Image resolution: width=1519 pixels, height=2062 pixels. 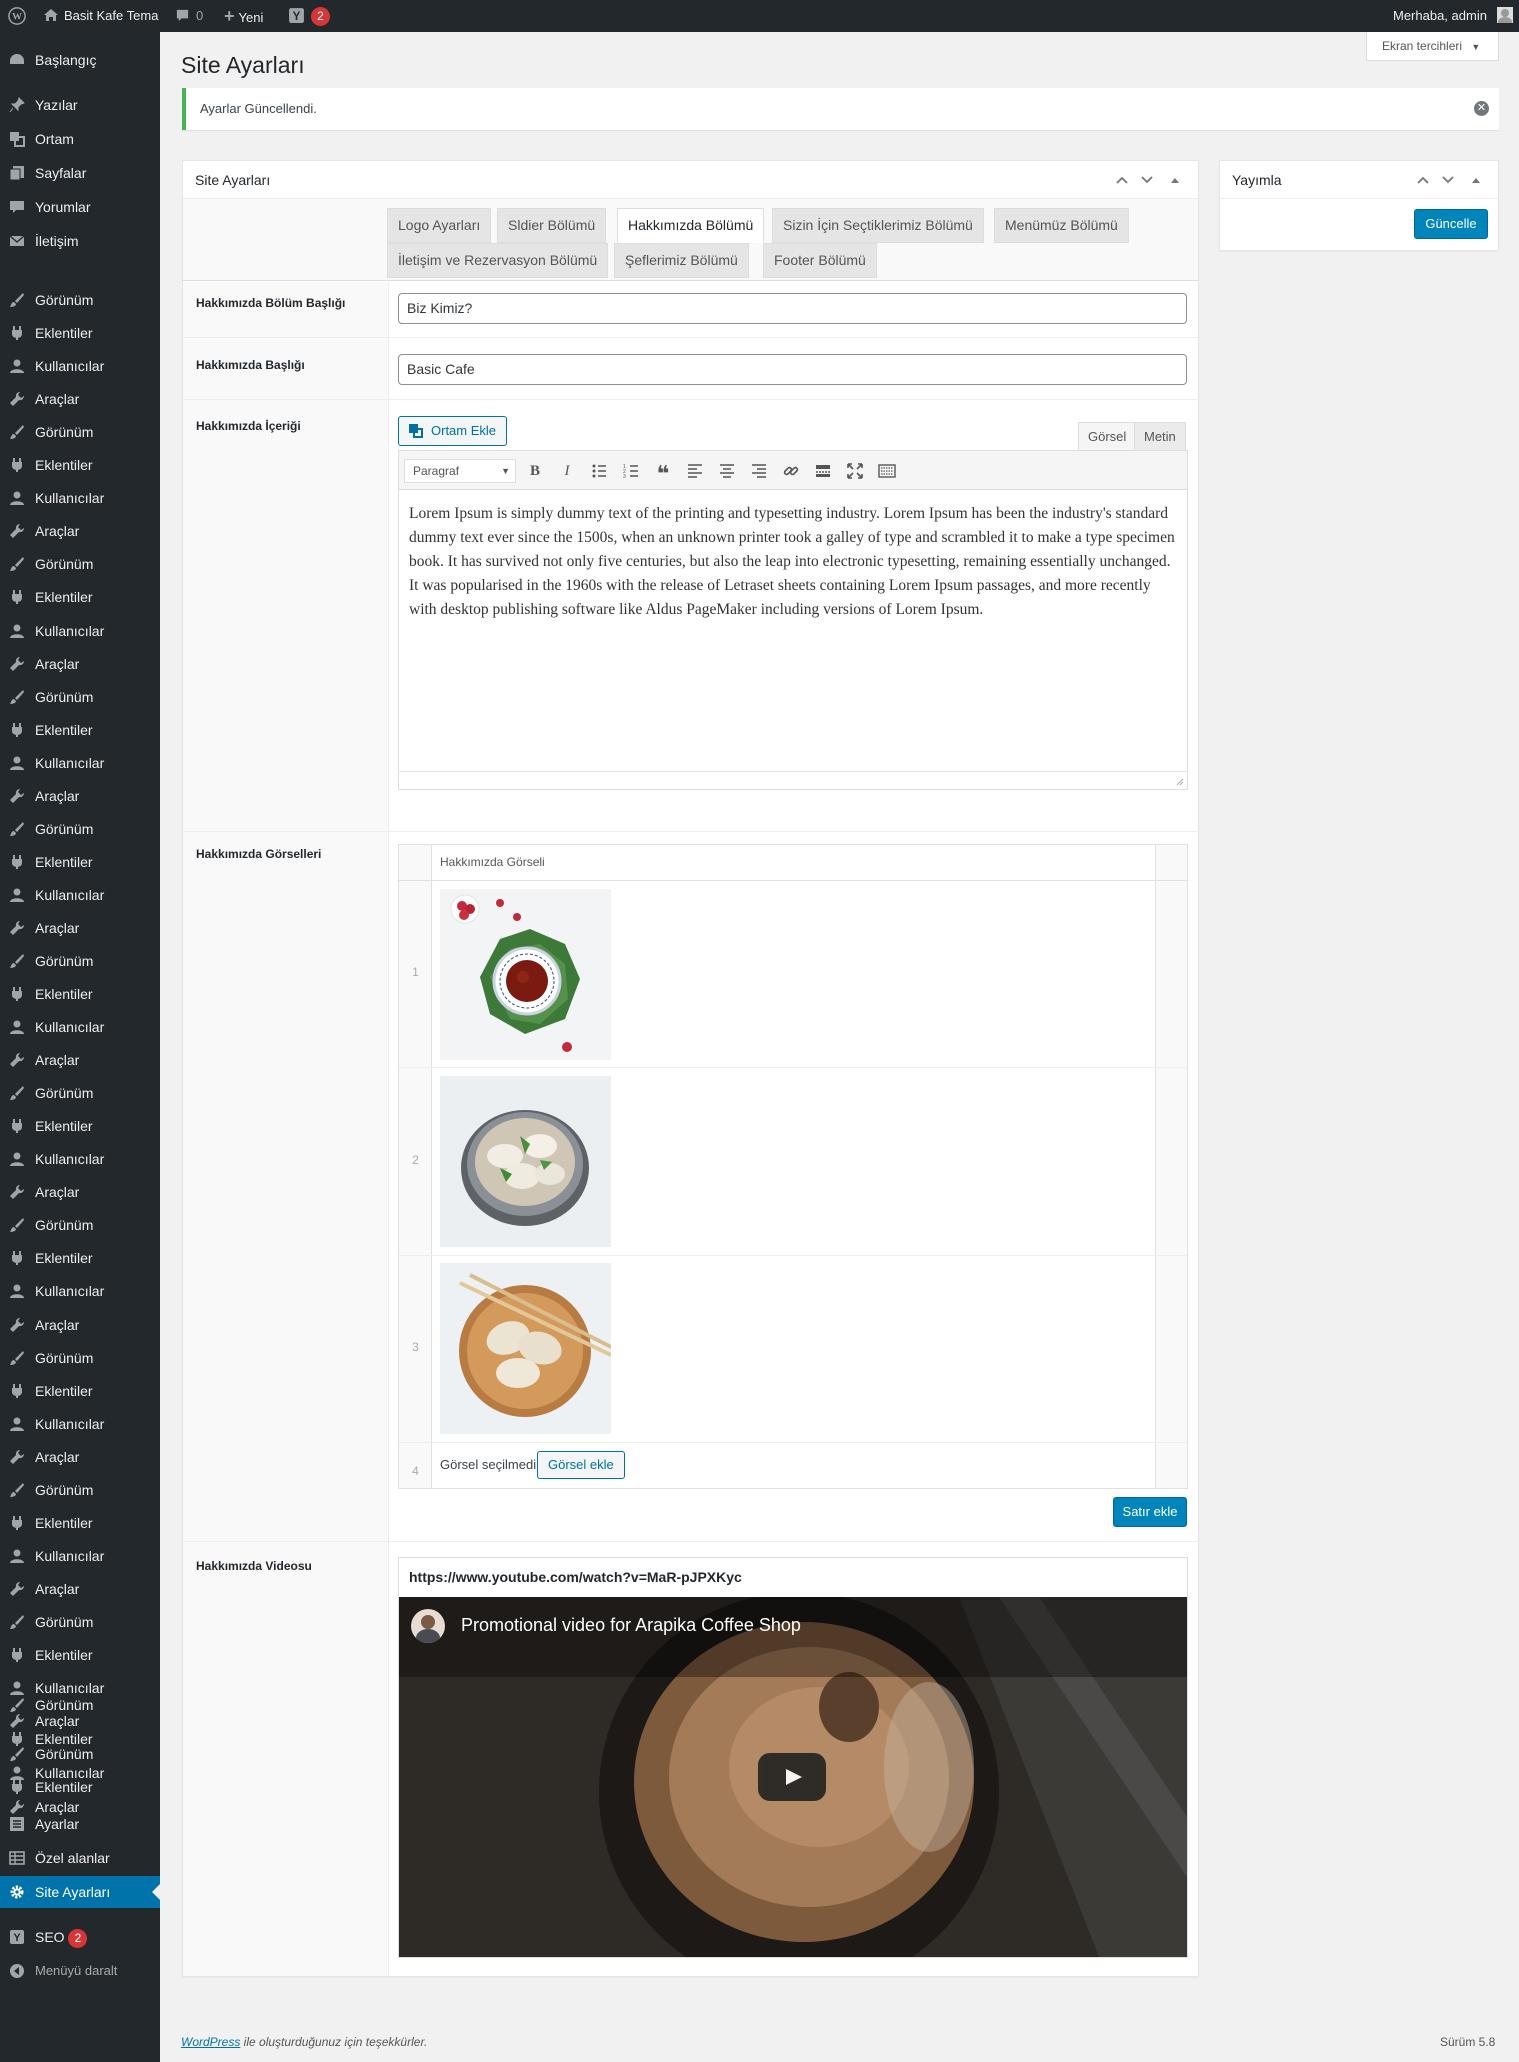 What do you see at coordinates (1453, 16) in the screenshot?
I see `account-link: Merhaba, admin` at bounding box center [1453, 16].